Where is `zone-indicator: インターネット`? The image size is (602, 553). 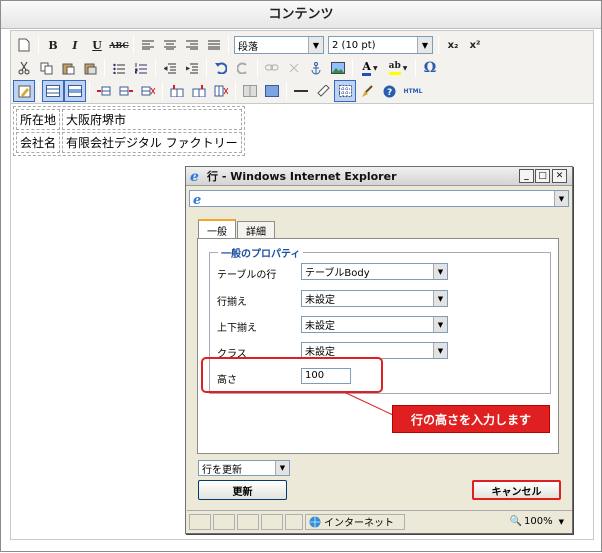
zone-indicator: インターネット is located at coordinates (355, 521).